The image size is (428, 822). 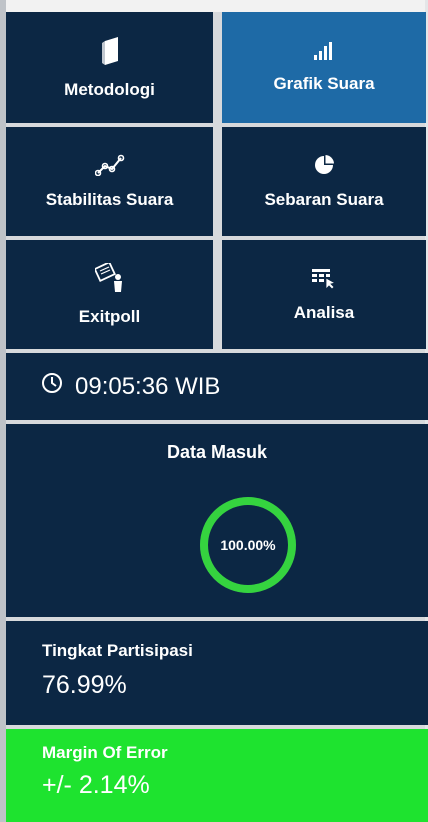 I want to click on book-icon, so click(x=110, y=51).